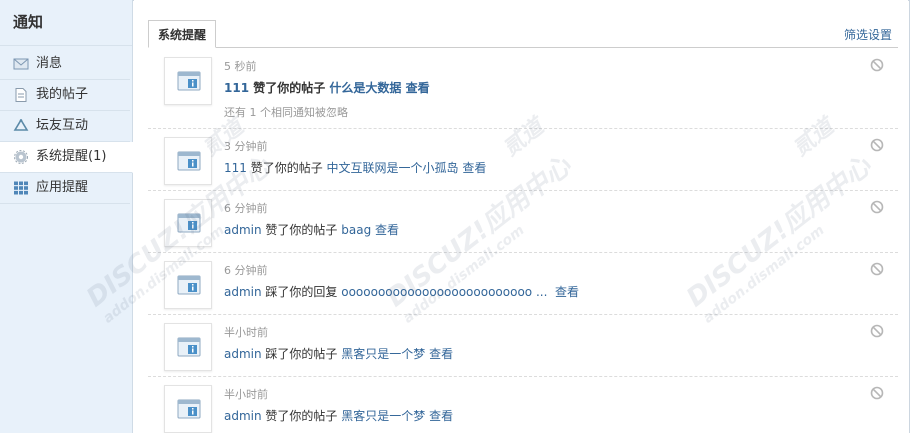  What do you see at coordinates (393, 168) in the screenshot?
I see `notice-target-link: 中文互联网是一个小孤岛` at bounding box center [393, 168].